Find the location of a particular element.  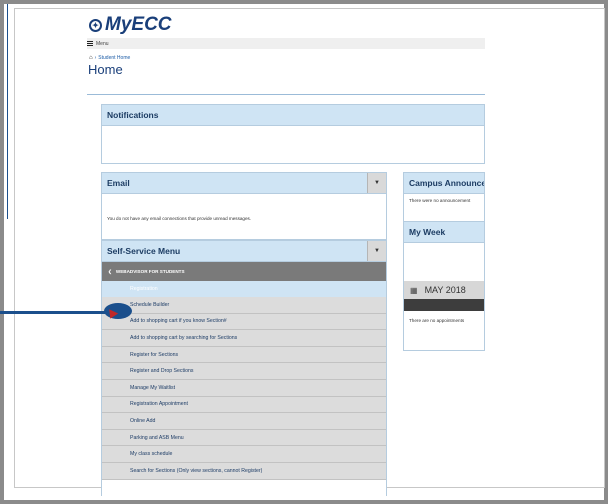

calendar-month-bar: ▦ MAY 2018 is located at coordinates (444, 290).